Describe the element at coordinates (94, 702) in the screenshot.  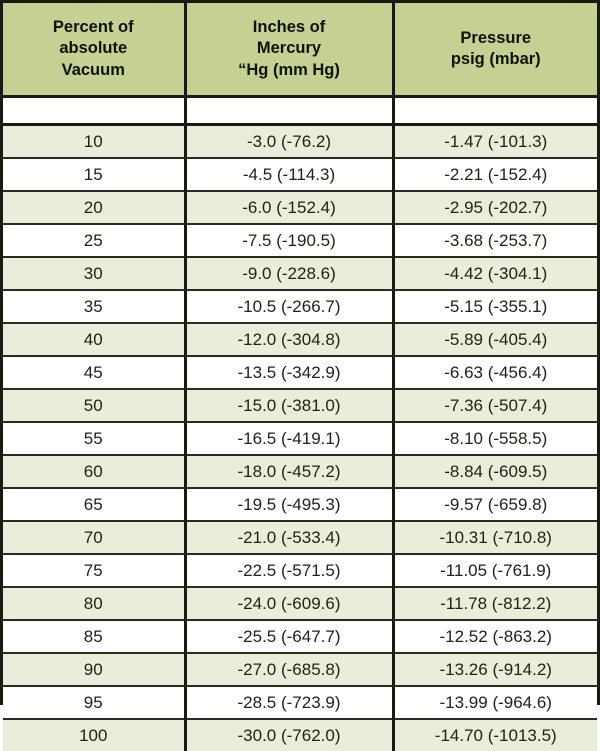
I see `cell-percent-vacuum: 95` at that location.